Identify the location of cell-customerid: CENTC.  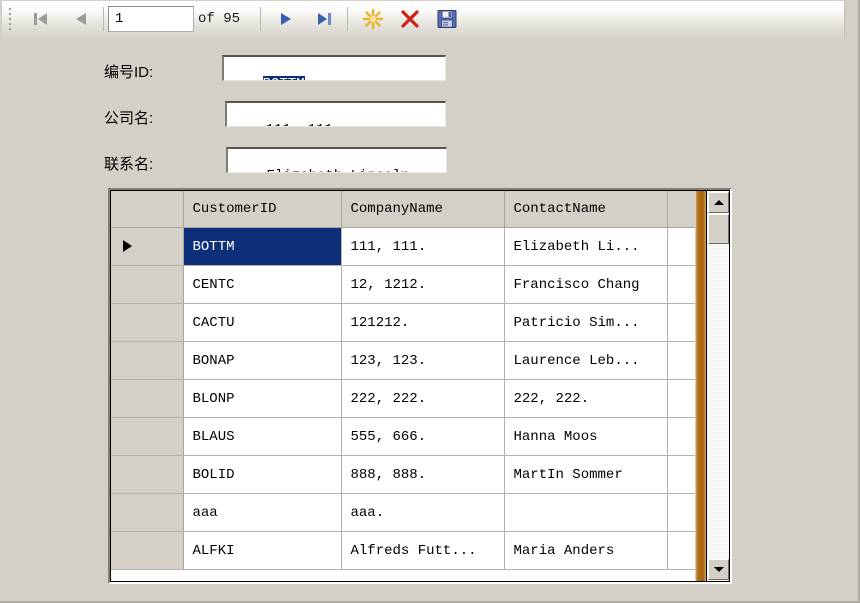
(262, 284).